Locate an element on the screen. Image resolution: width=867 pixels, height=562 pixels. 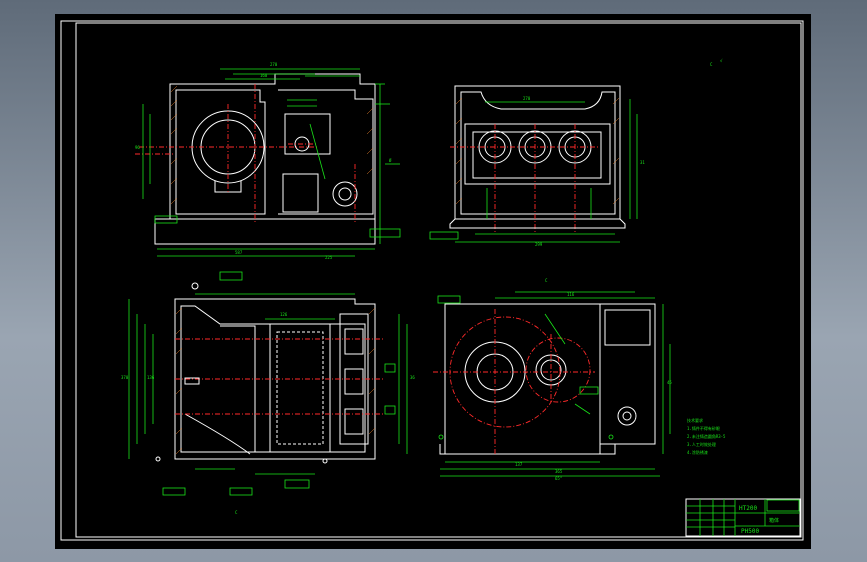
svg-text: 2.未注铸造圆角R3-5 is located at coordinates (706, 436).